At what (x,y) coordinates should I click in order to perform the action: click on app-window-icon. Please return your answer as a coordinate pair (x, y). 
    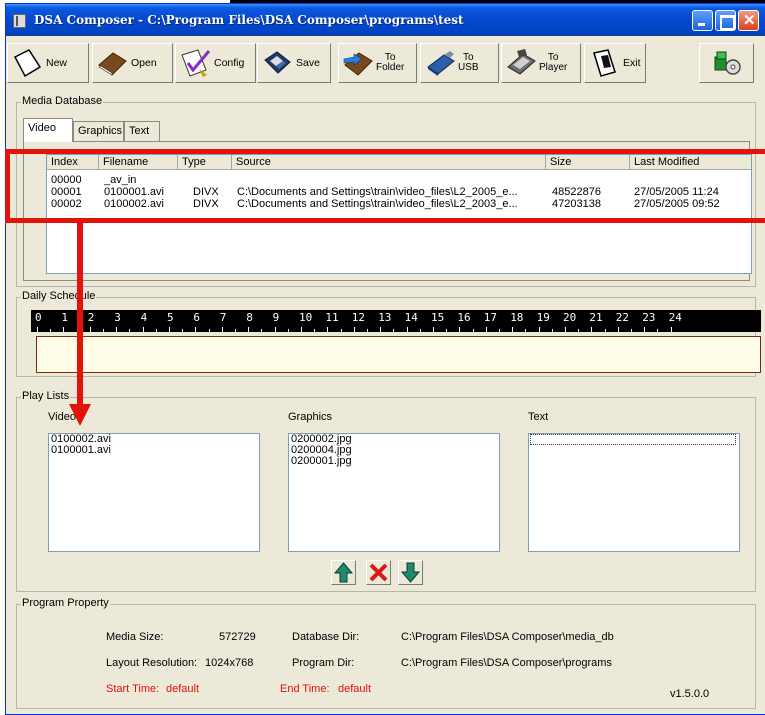
    Looking at the image, I should click on (19, 21).